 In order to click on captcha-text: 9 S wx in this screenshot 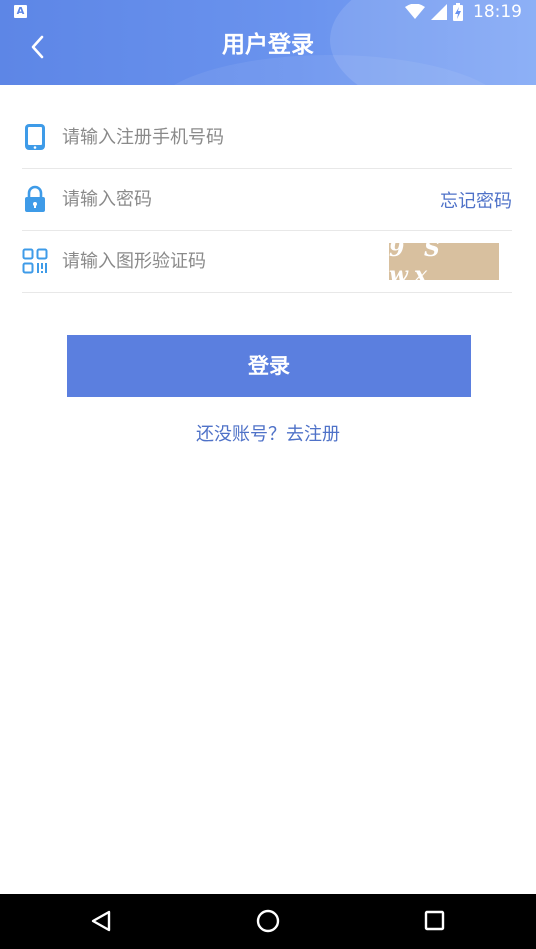, I will do `click(417, 261)`.